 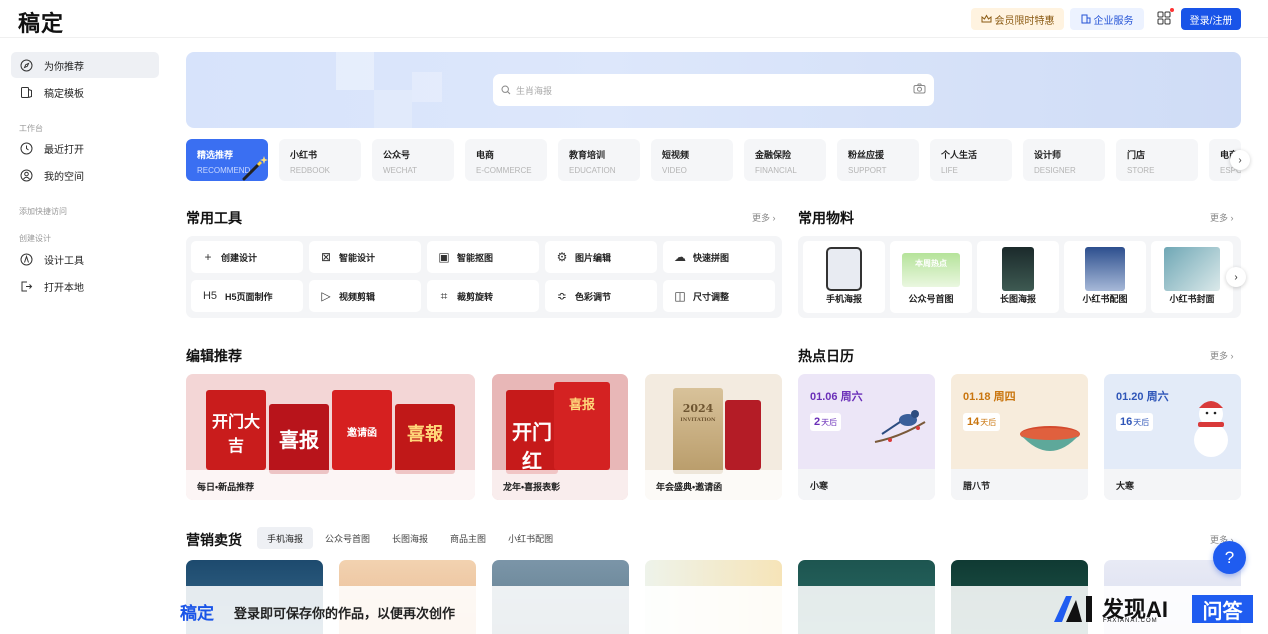 What do you see at coordinates (214, 540) in the screenshot?
I see `marketing-section-title: 营销卖货` at bounding box center [214, 540].